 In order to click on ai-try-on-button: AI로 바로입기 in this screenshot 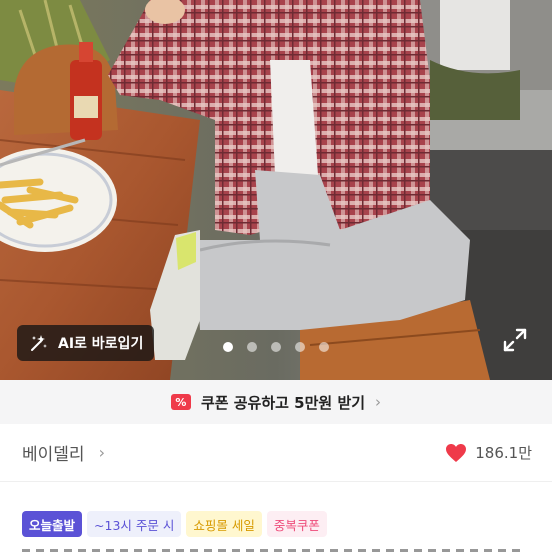, I will do `click(85, 343)`.